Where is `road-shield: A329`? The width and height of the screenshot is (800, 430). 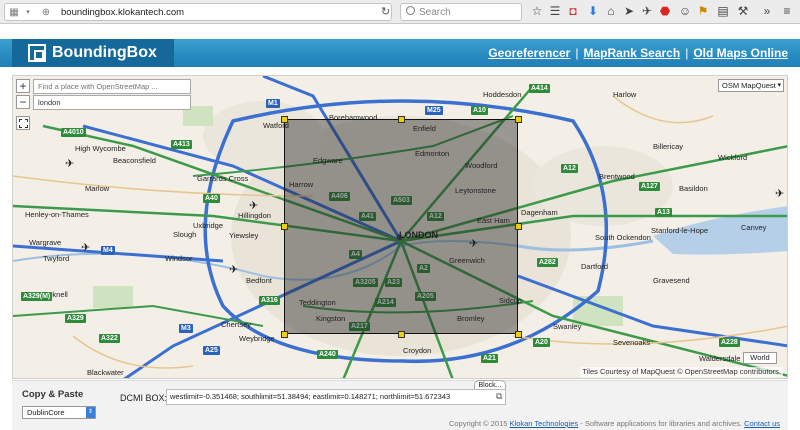
road-shield: A329 is located at coordinates (75, 318).